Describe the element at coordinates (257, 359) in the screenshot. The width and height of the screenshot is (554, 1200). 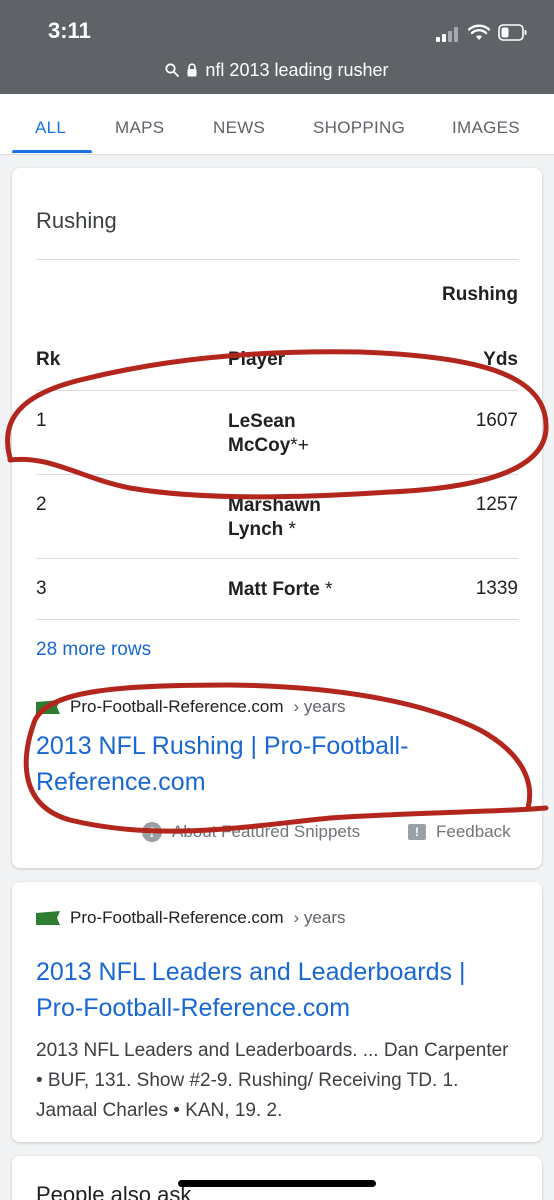
I see `column-header-player: Player` at that location.